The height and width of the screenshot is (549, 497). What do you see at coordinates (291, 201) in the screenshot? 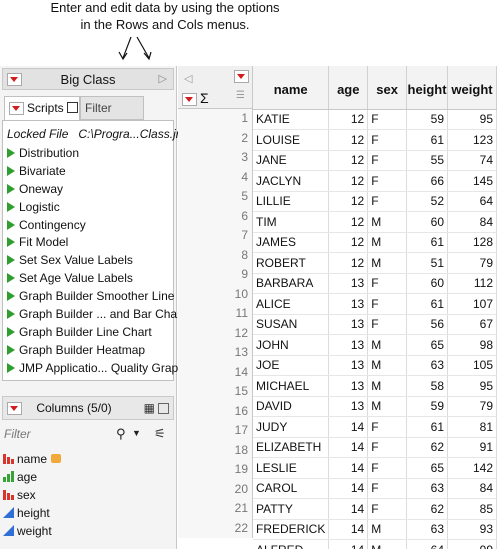
I see `cell-name: LILLIE` at bounding box center [291, 201].